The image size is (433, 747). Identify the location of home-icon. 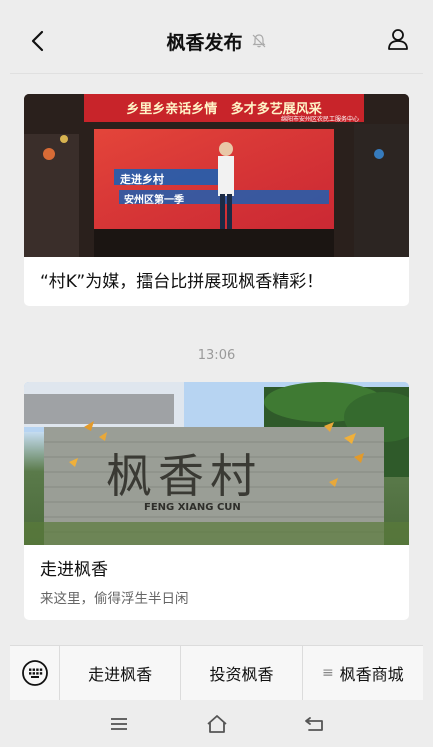
(216, 723).